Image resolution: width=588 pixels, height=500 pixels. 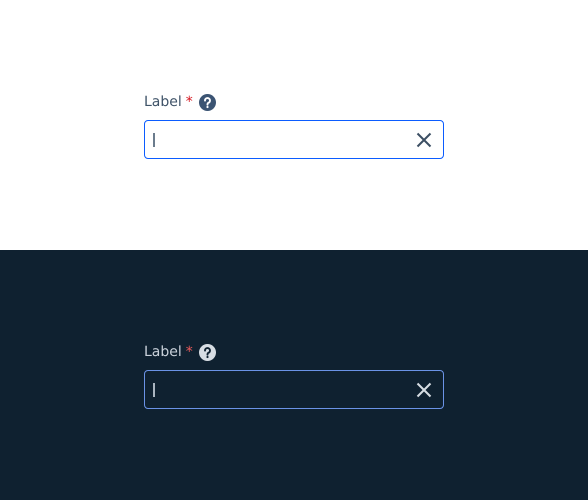 I want to click on close-icon, so click(x=424, y=140).